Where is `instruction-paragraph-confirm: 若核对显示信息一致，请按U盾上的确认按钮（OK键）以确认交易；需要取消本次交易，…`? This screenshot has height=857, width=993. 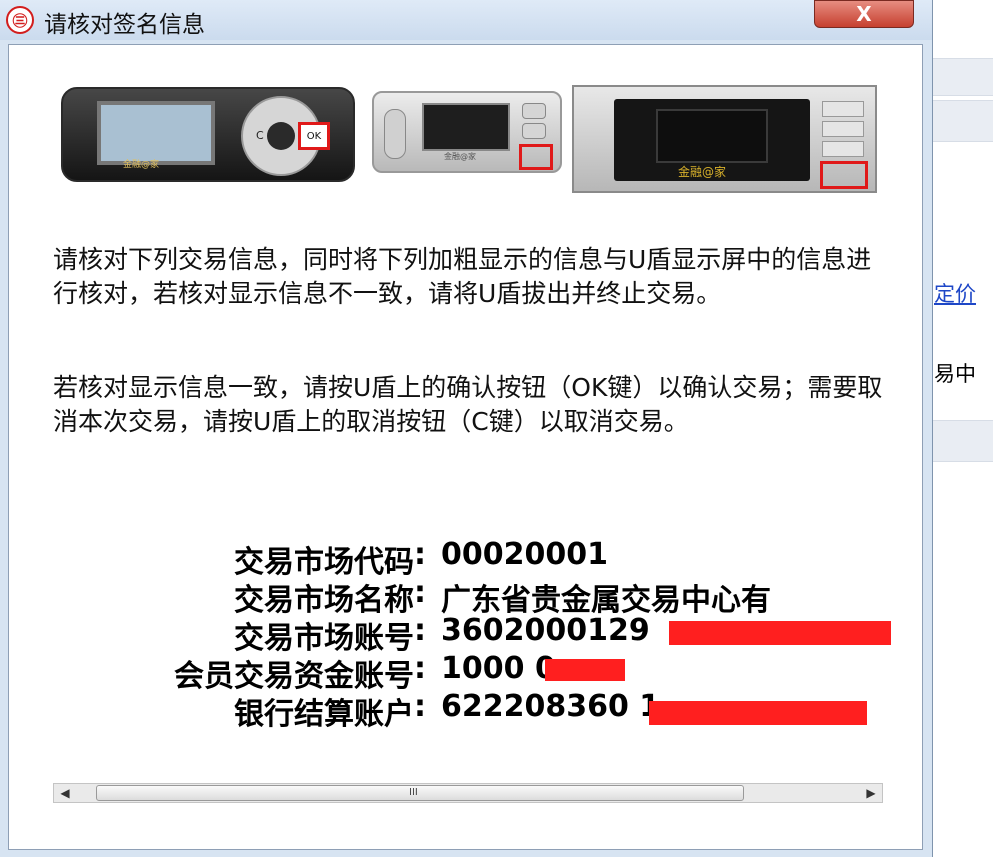 instruction-paragraph-confirm: 若核对显示信息一致，请按U盾上的确认按钮（OK键）以确认交易；需要取消本次交易，… is located at coordinates (468, 404).